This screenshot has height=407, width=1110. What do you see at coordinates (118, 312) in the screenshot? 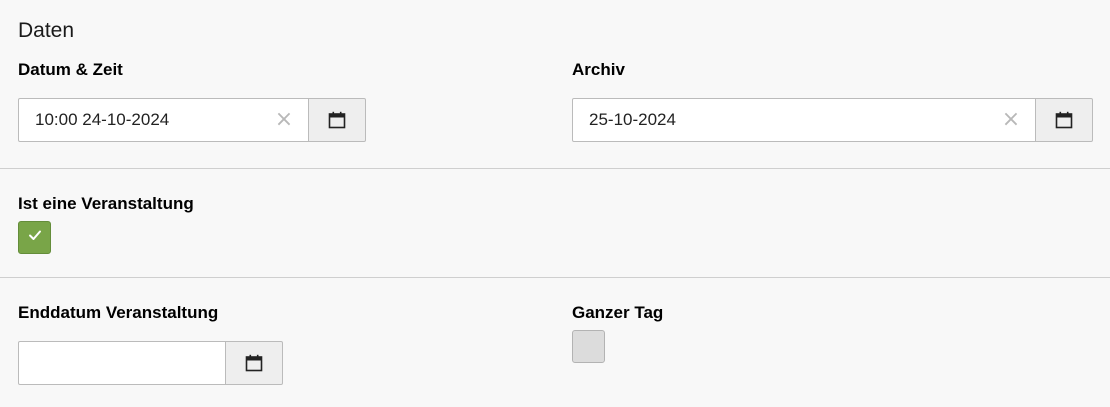
I see `event-end-label: Enddatum Veranstaltung` at bounding box center [118, 312].